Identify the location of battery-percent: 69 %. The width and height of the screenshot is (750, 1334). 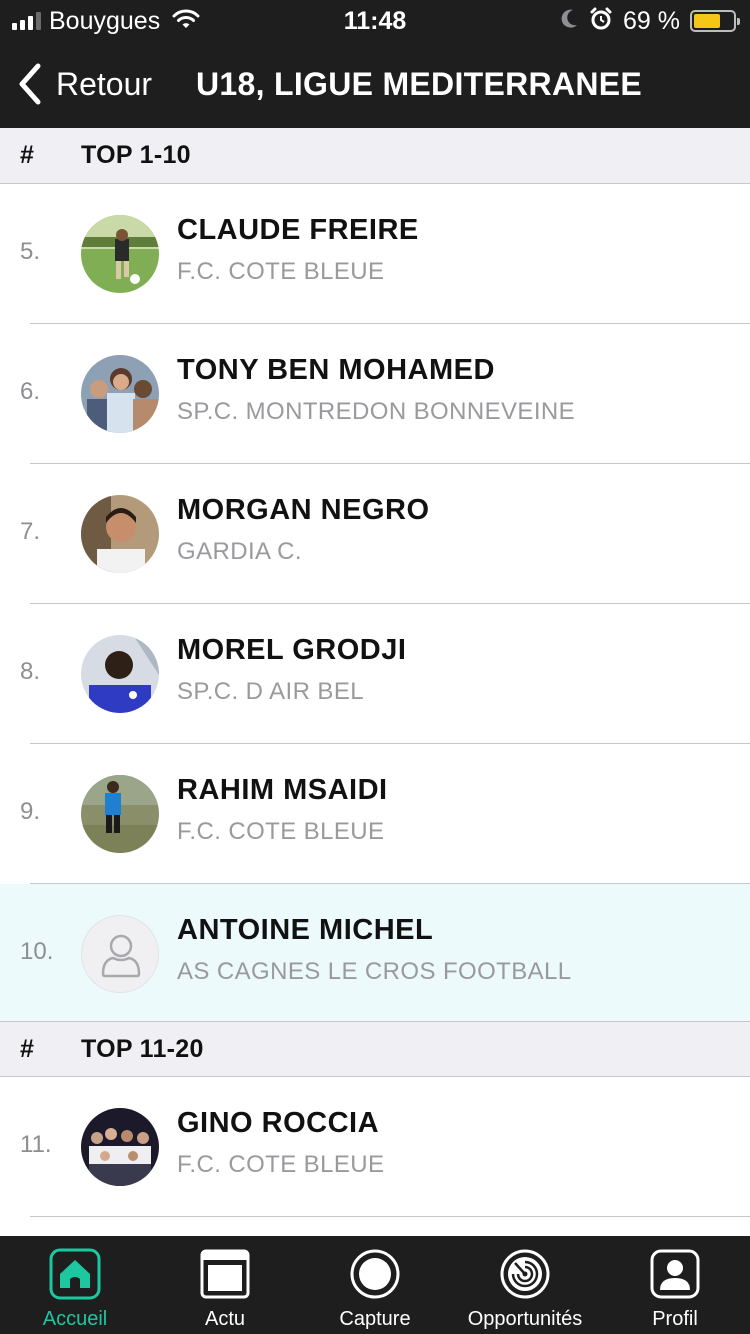
(651, 20).